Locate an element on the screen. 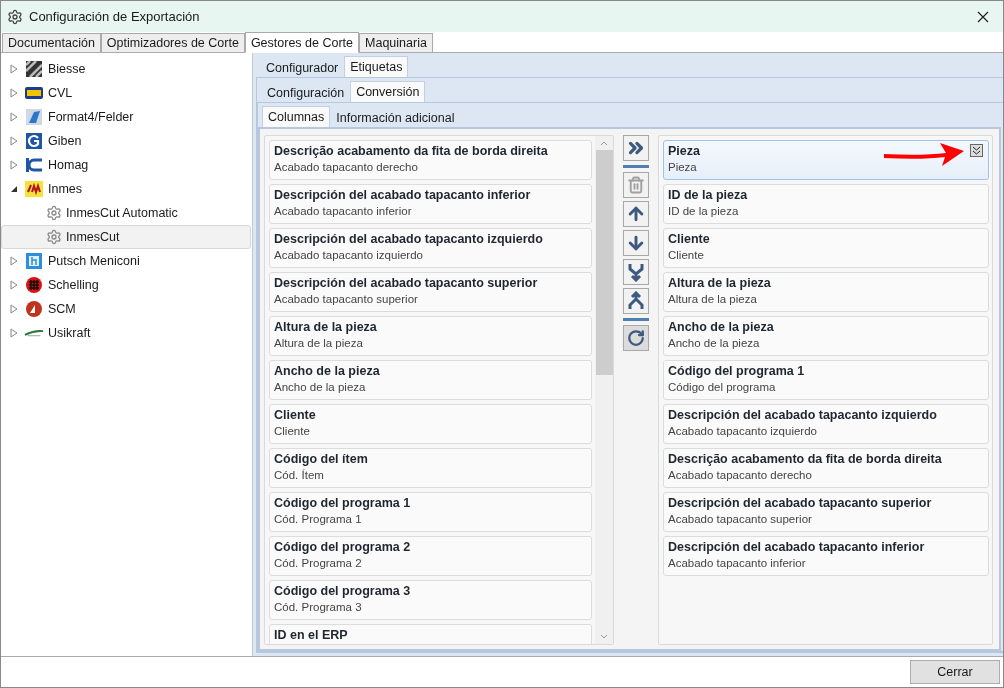  column-title: Ancho de la pieza is located at coordinates (327, 371).